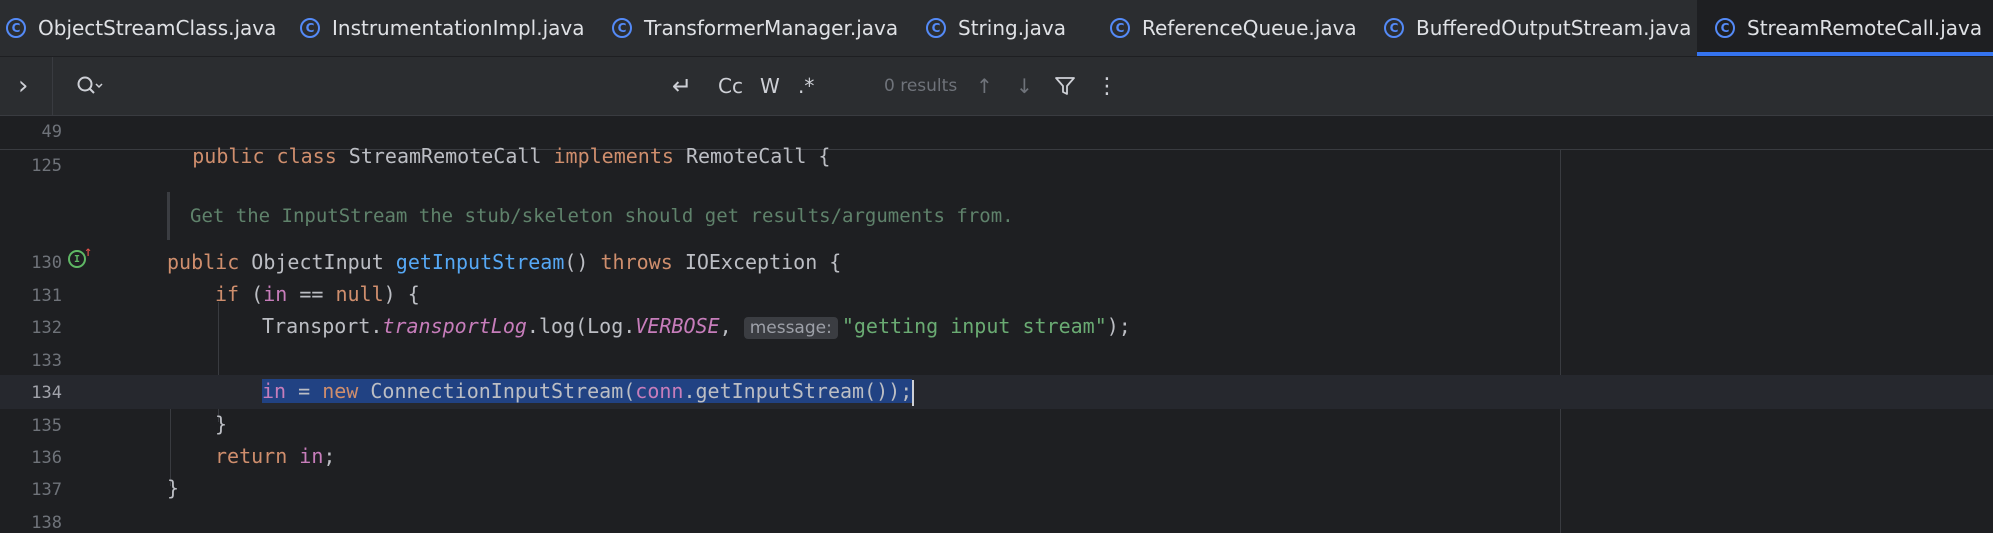 The height and width of the screenshot is (533, 1993). What do you see at coordinates (46, 458) in the screenshot?
I see `line-number: 136` at bounding box center [46, 458].